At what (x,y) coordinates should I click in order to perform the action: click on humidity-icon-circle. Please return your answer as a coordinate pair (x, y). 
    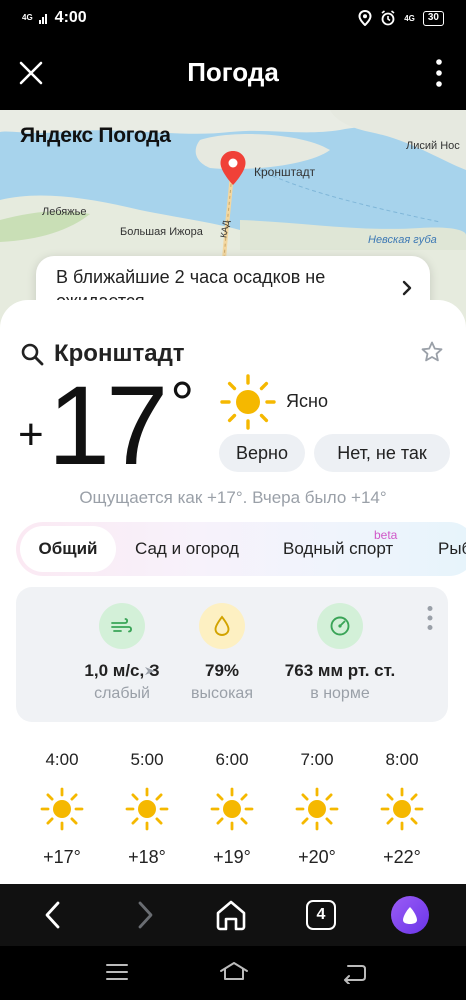
    Looking at the image, I should click on (222, 626).